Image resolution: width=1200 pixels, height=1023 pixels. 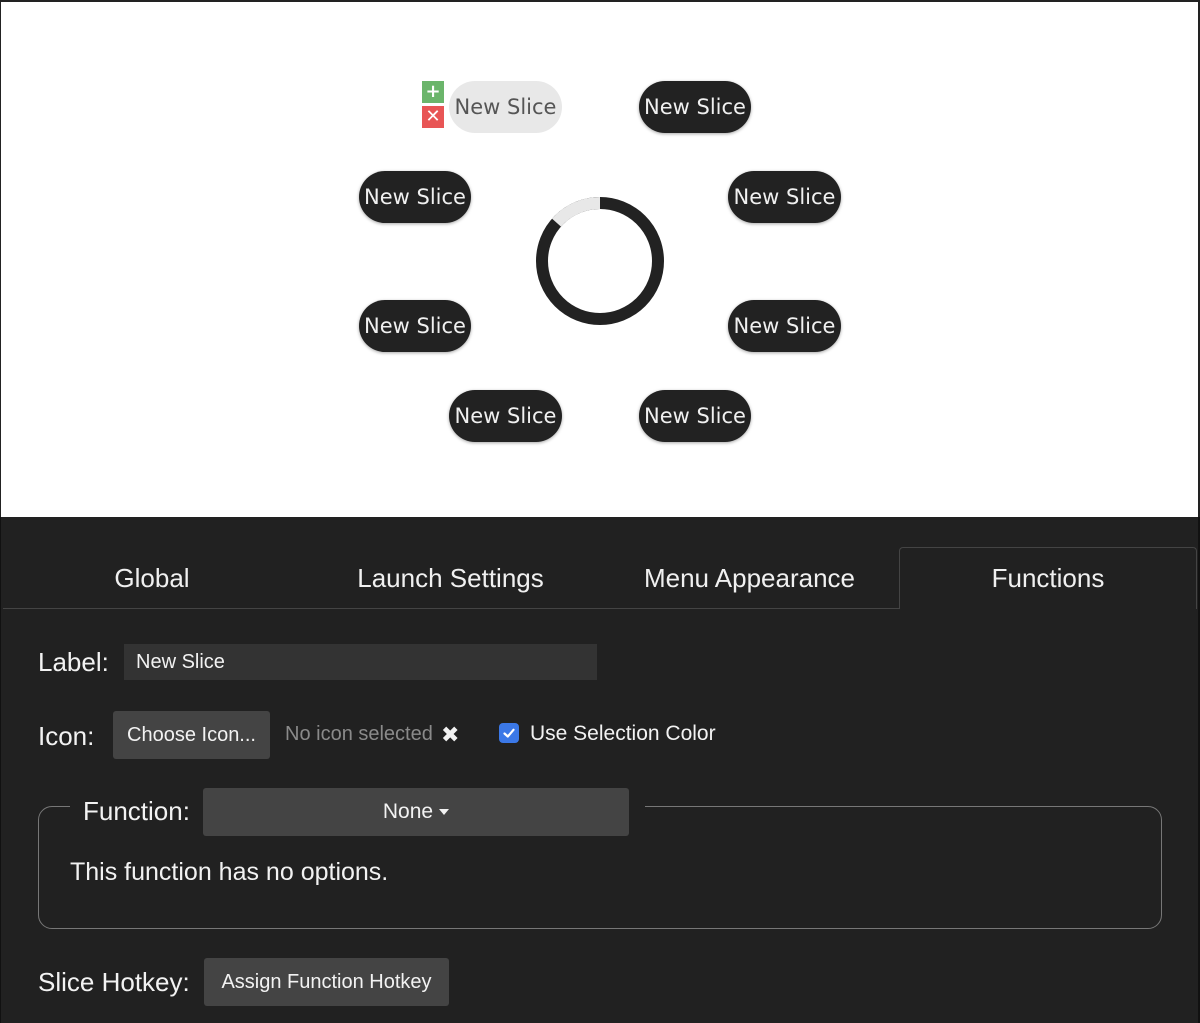 I want to click on icon-field-label: Icon:, so click(x=66, y=736).